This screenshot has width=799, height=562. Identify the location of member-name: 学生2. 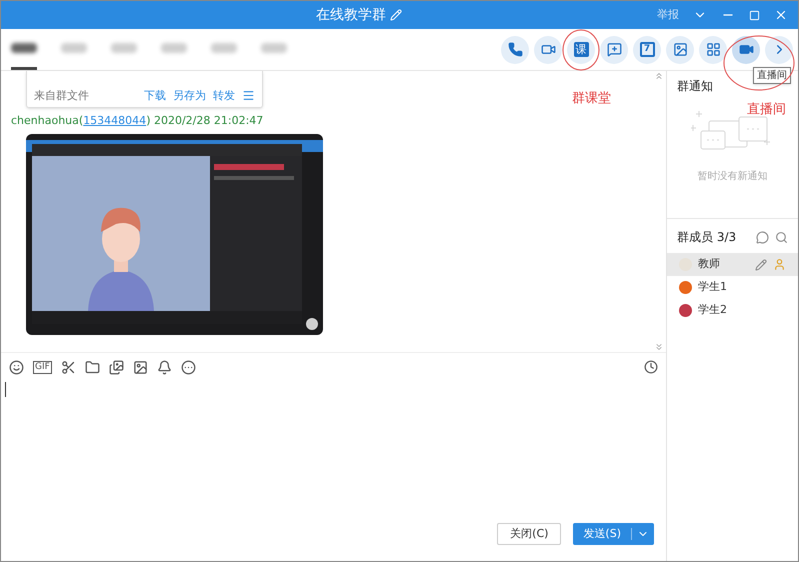
(713, 310).